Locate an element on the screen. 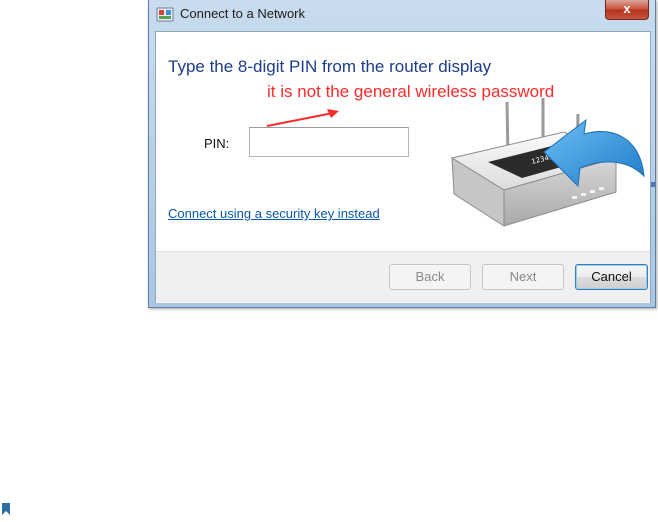  cancel-button: Cancel is located at coordinates (611, 277).